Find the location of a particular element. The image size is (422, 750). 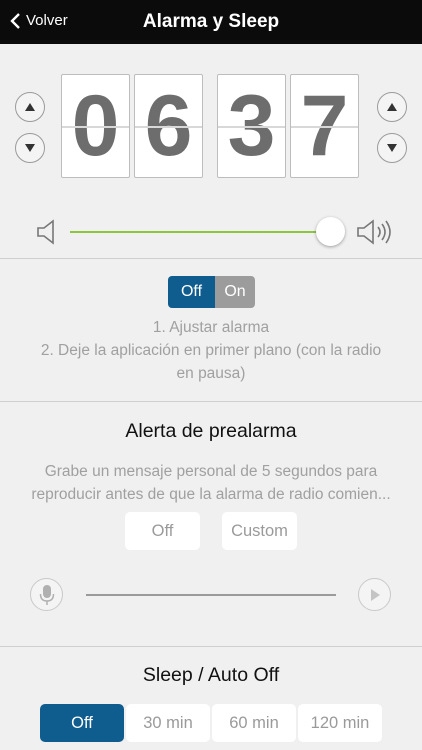

volume-low-icon is located at coordinates (45, 232).